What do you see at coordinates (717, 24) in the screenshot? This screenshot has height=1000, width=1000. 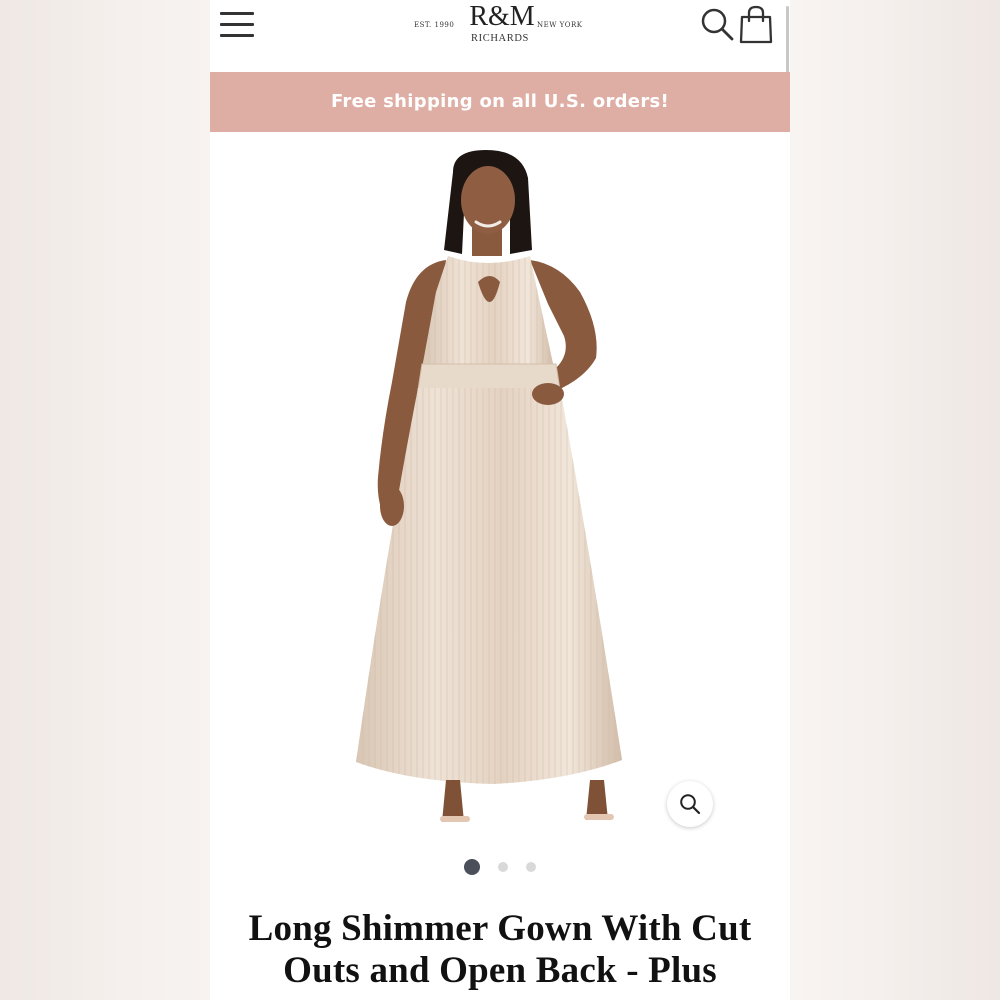 I see `search-icon` at bounding box center [717, 24].